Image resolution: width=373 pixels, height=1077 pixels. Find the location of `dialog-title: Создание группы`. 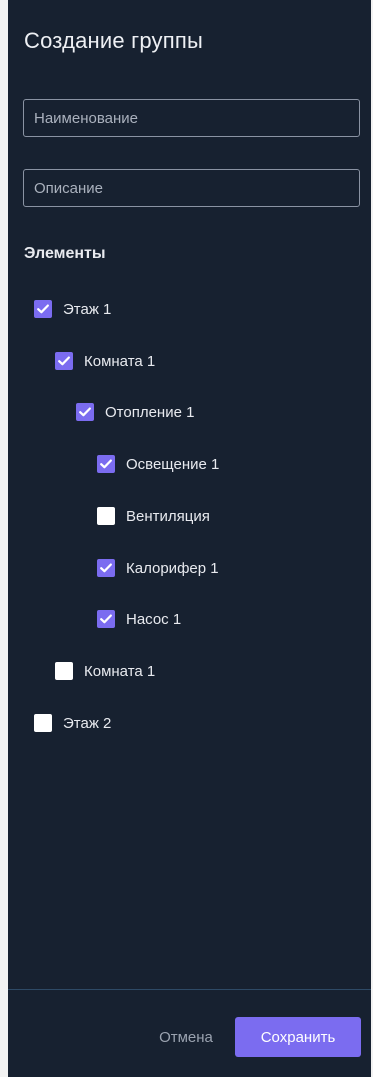

dialog-title: Создание группы is located at coordinates (113, 40).